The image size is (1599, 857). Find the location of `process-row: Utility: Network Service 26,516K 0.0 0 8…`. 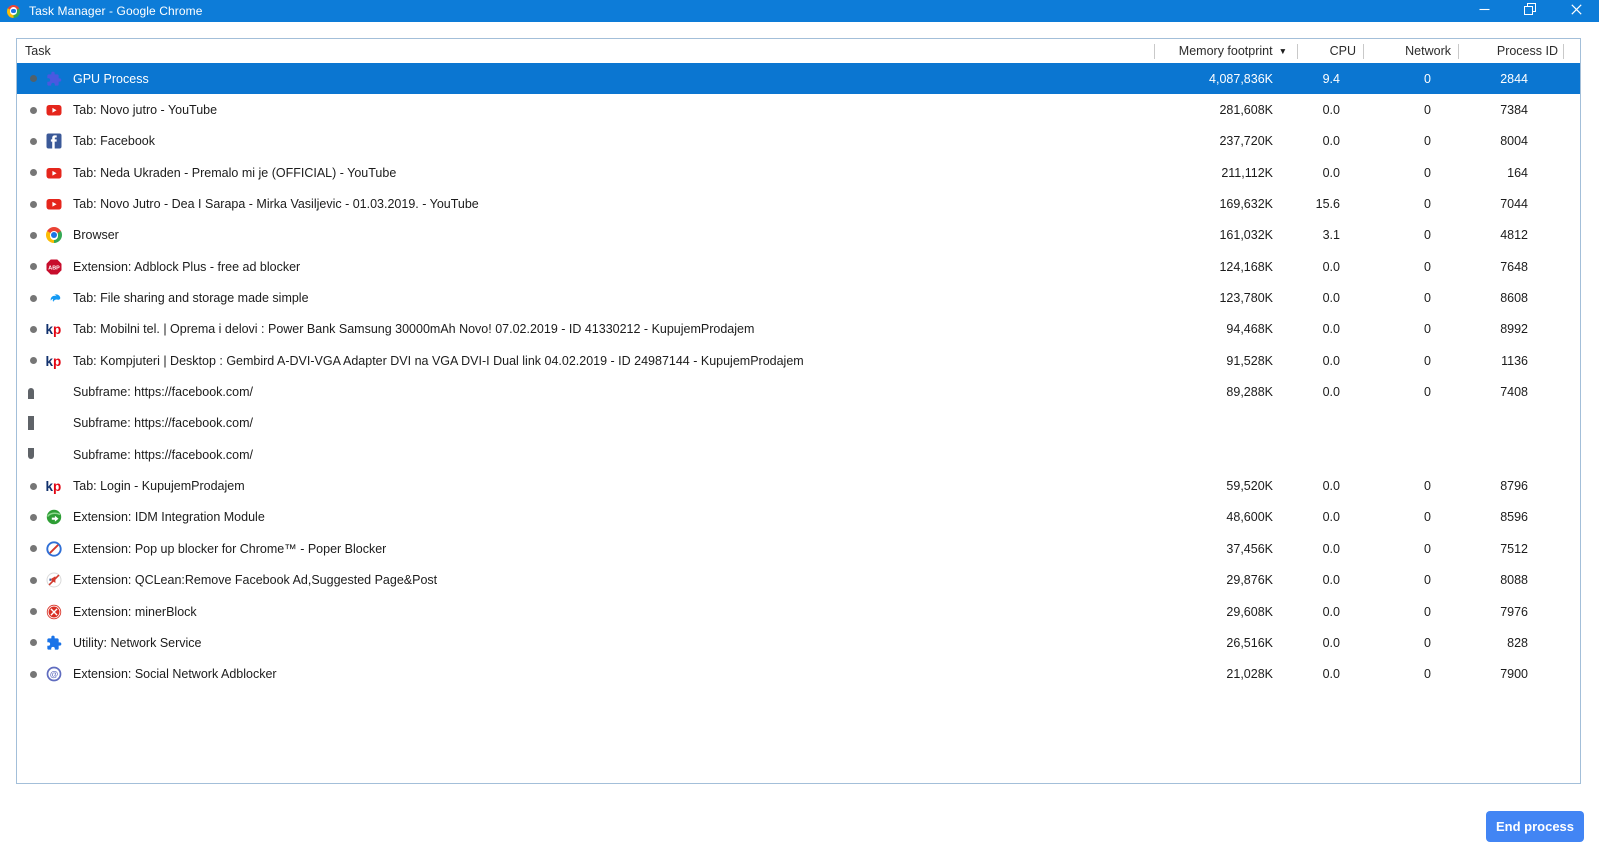

process-row: Utility: Network Service 26,516K 0.0 0 8… is located at coordinates (798, 643).